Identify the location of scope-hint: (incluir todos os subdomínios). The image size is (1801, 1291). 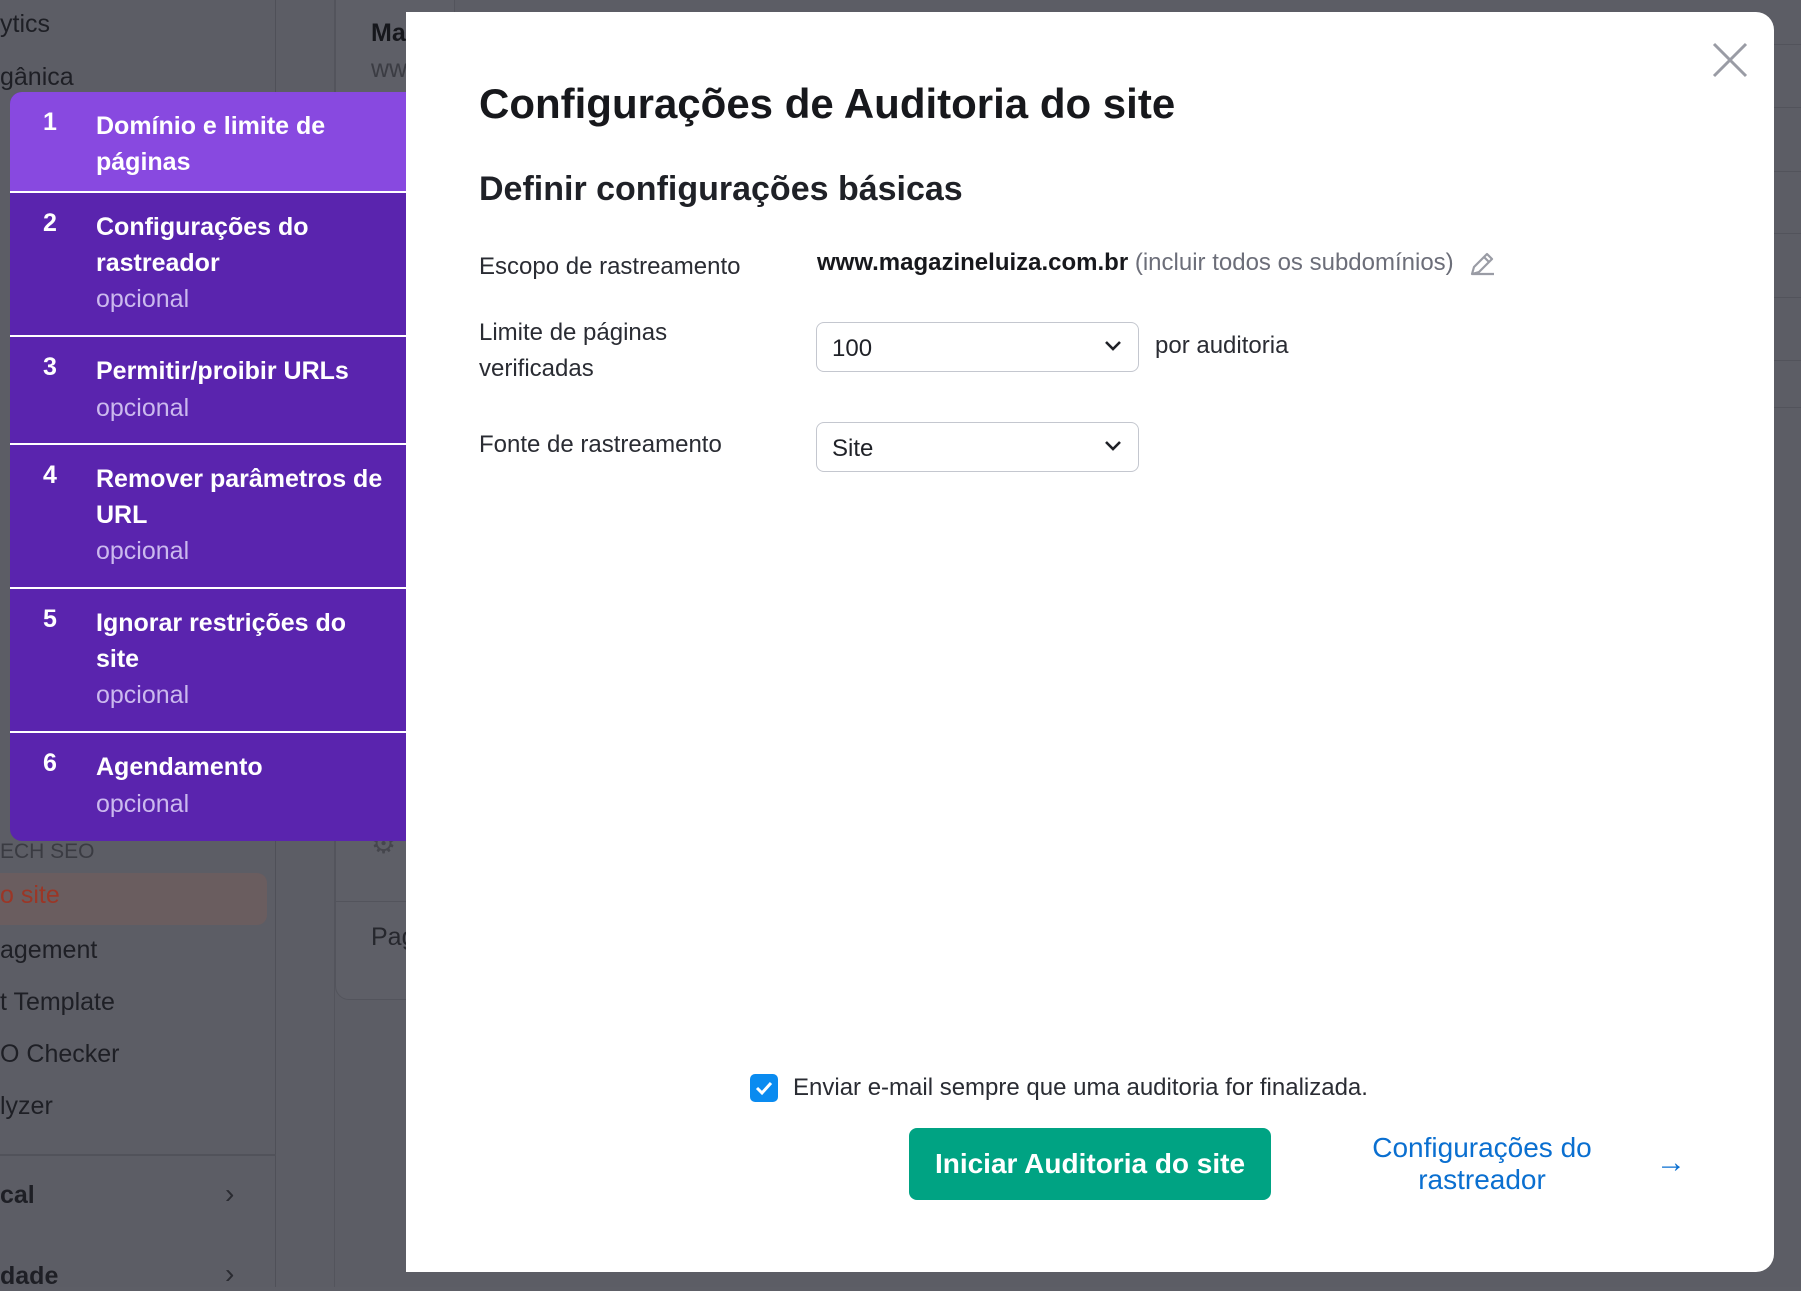
(1294, 262).